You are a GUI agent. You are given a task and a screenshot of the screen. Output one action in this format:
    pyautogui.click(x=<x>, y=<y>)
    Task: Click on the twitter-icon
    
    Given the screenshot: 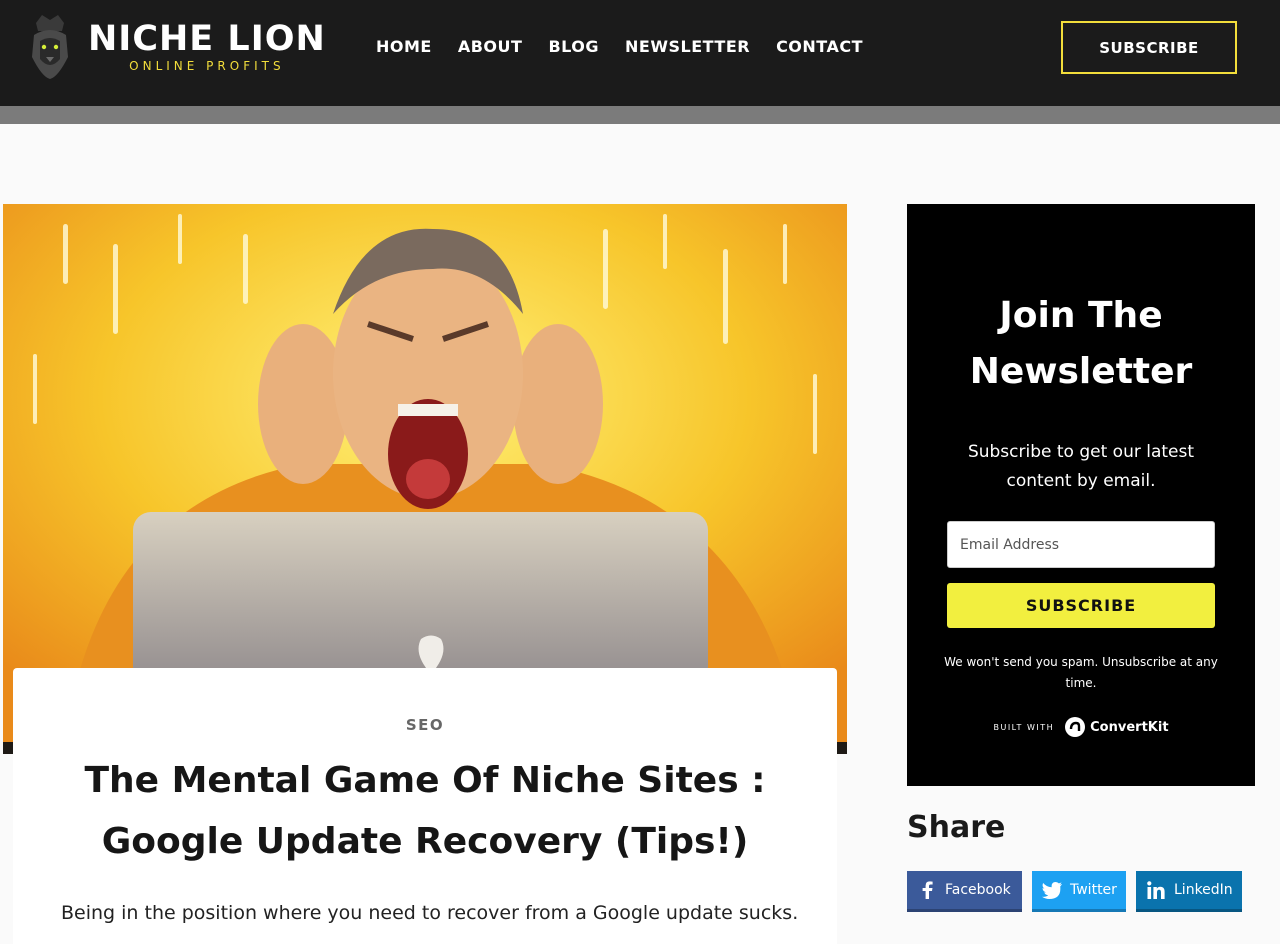 What is the action you would take?
    pyautogui.click(x=1052, y=890)
    